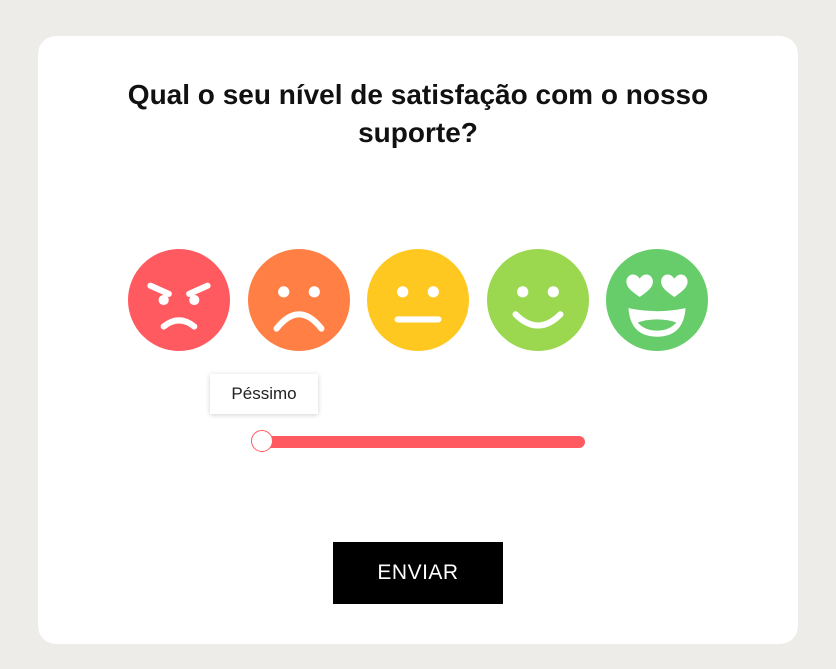 The height and width of the screenshot is (669, 836). I want to click on smiling-face-icon, so click(538, 300).